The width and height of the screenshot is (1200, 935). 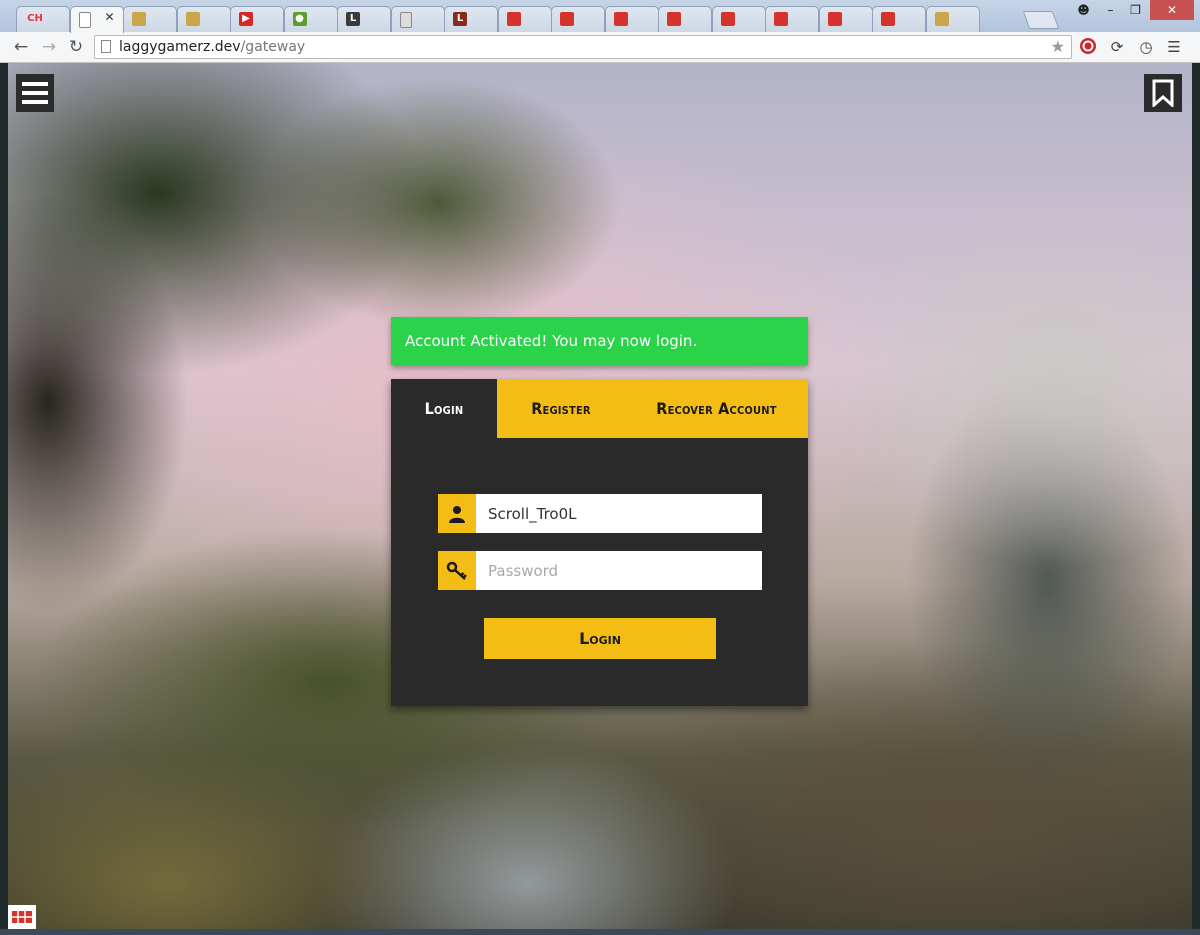 I want to click on ch-logo-icon: CH, so click(x=35, y=18).